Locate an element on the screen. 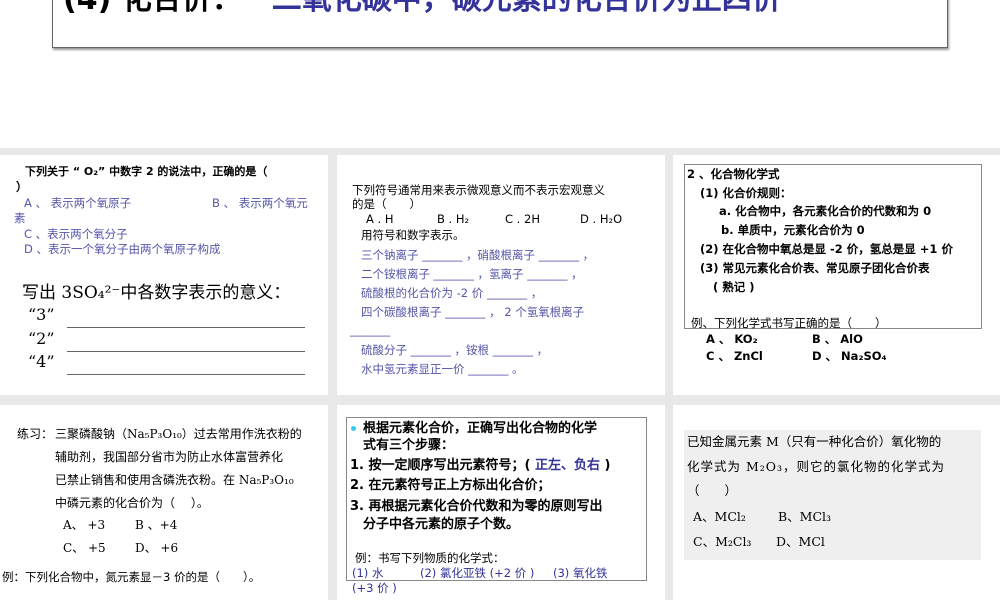 This screenshot has width=1000, height=600. heading: 2 、化合物化学式 is located at coordinates (733, 174).